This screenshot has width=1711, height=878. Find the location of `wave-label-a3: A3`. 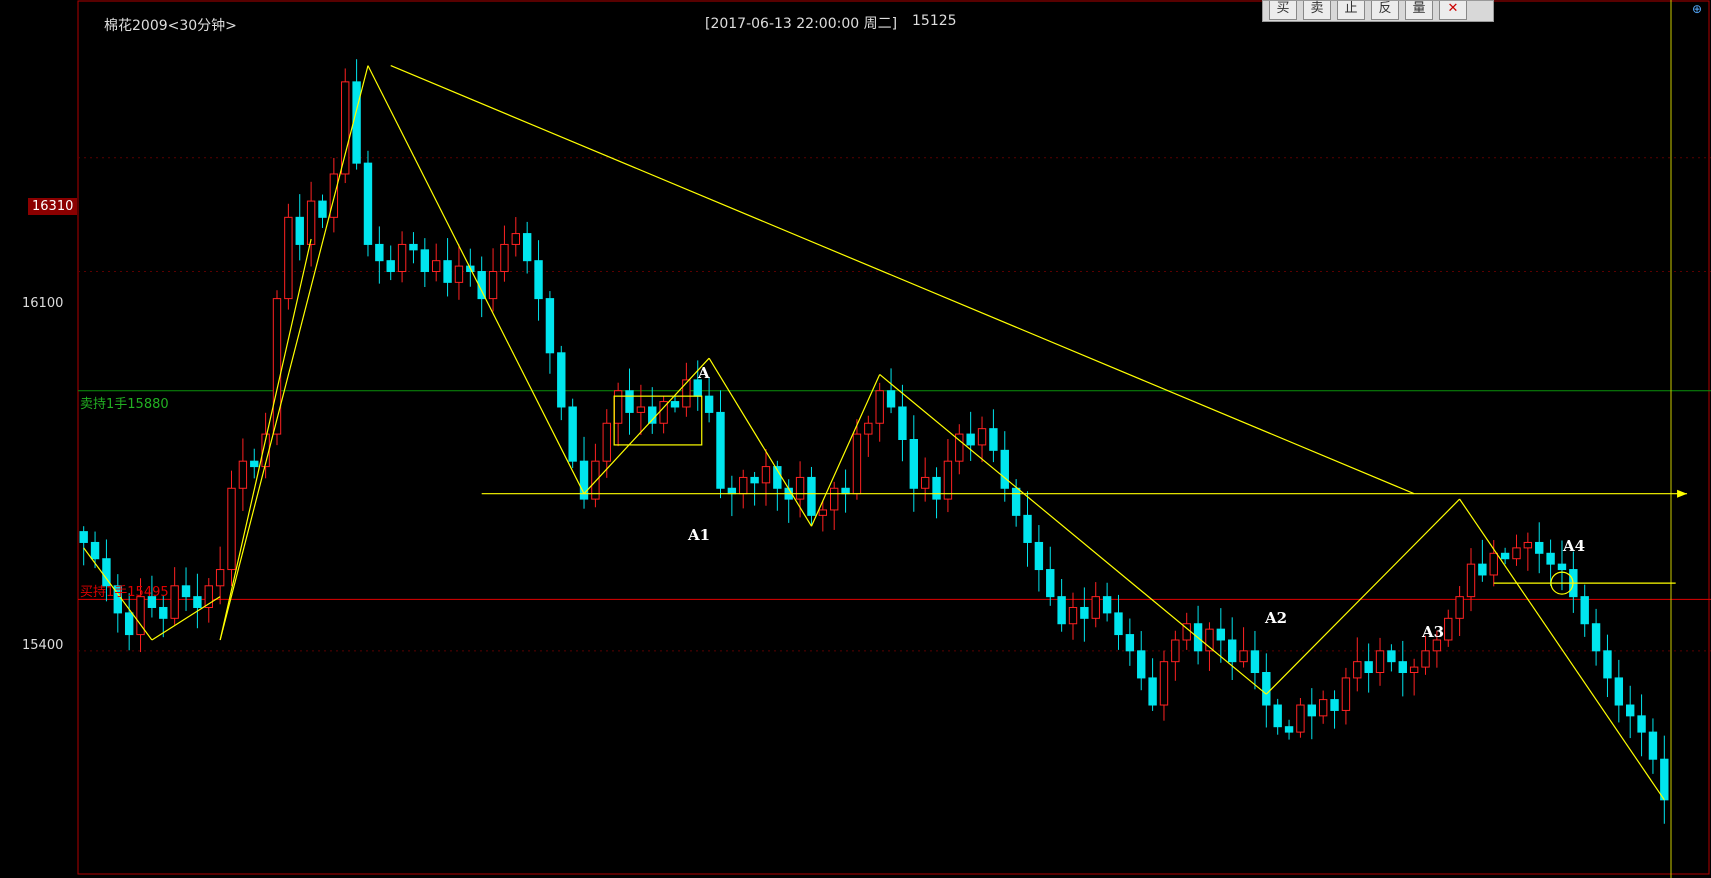

wave-label-a3: A3 is located at coordinates (1433, 632).